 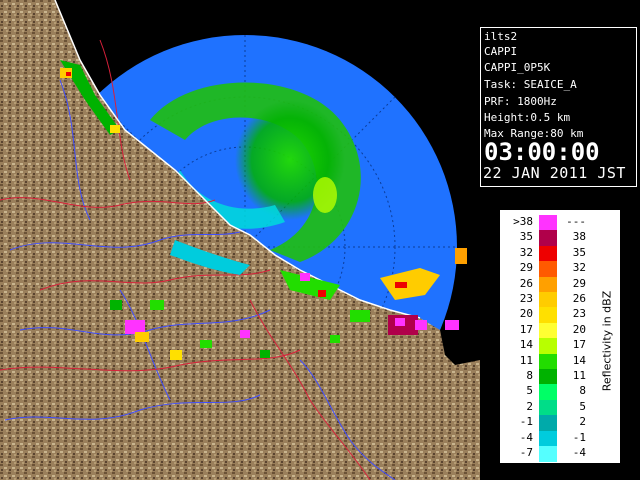 I want to click on legend-high-value: ---, so click(x=576, y=221).